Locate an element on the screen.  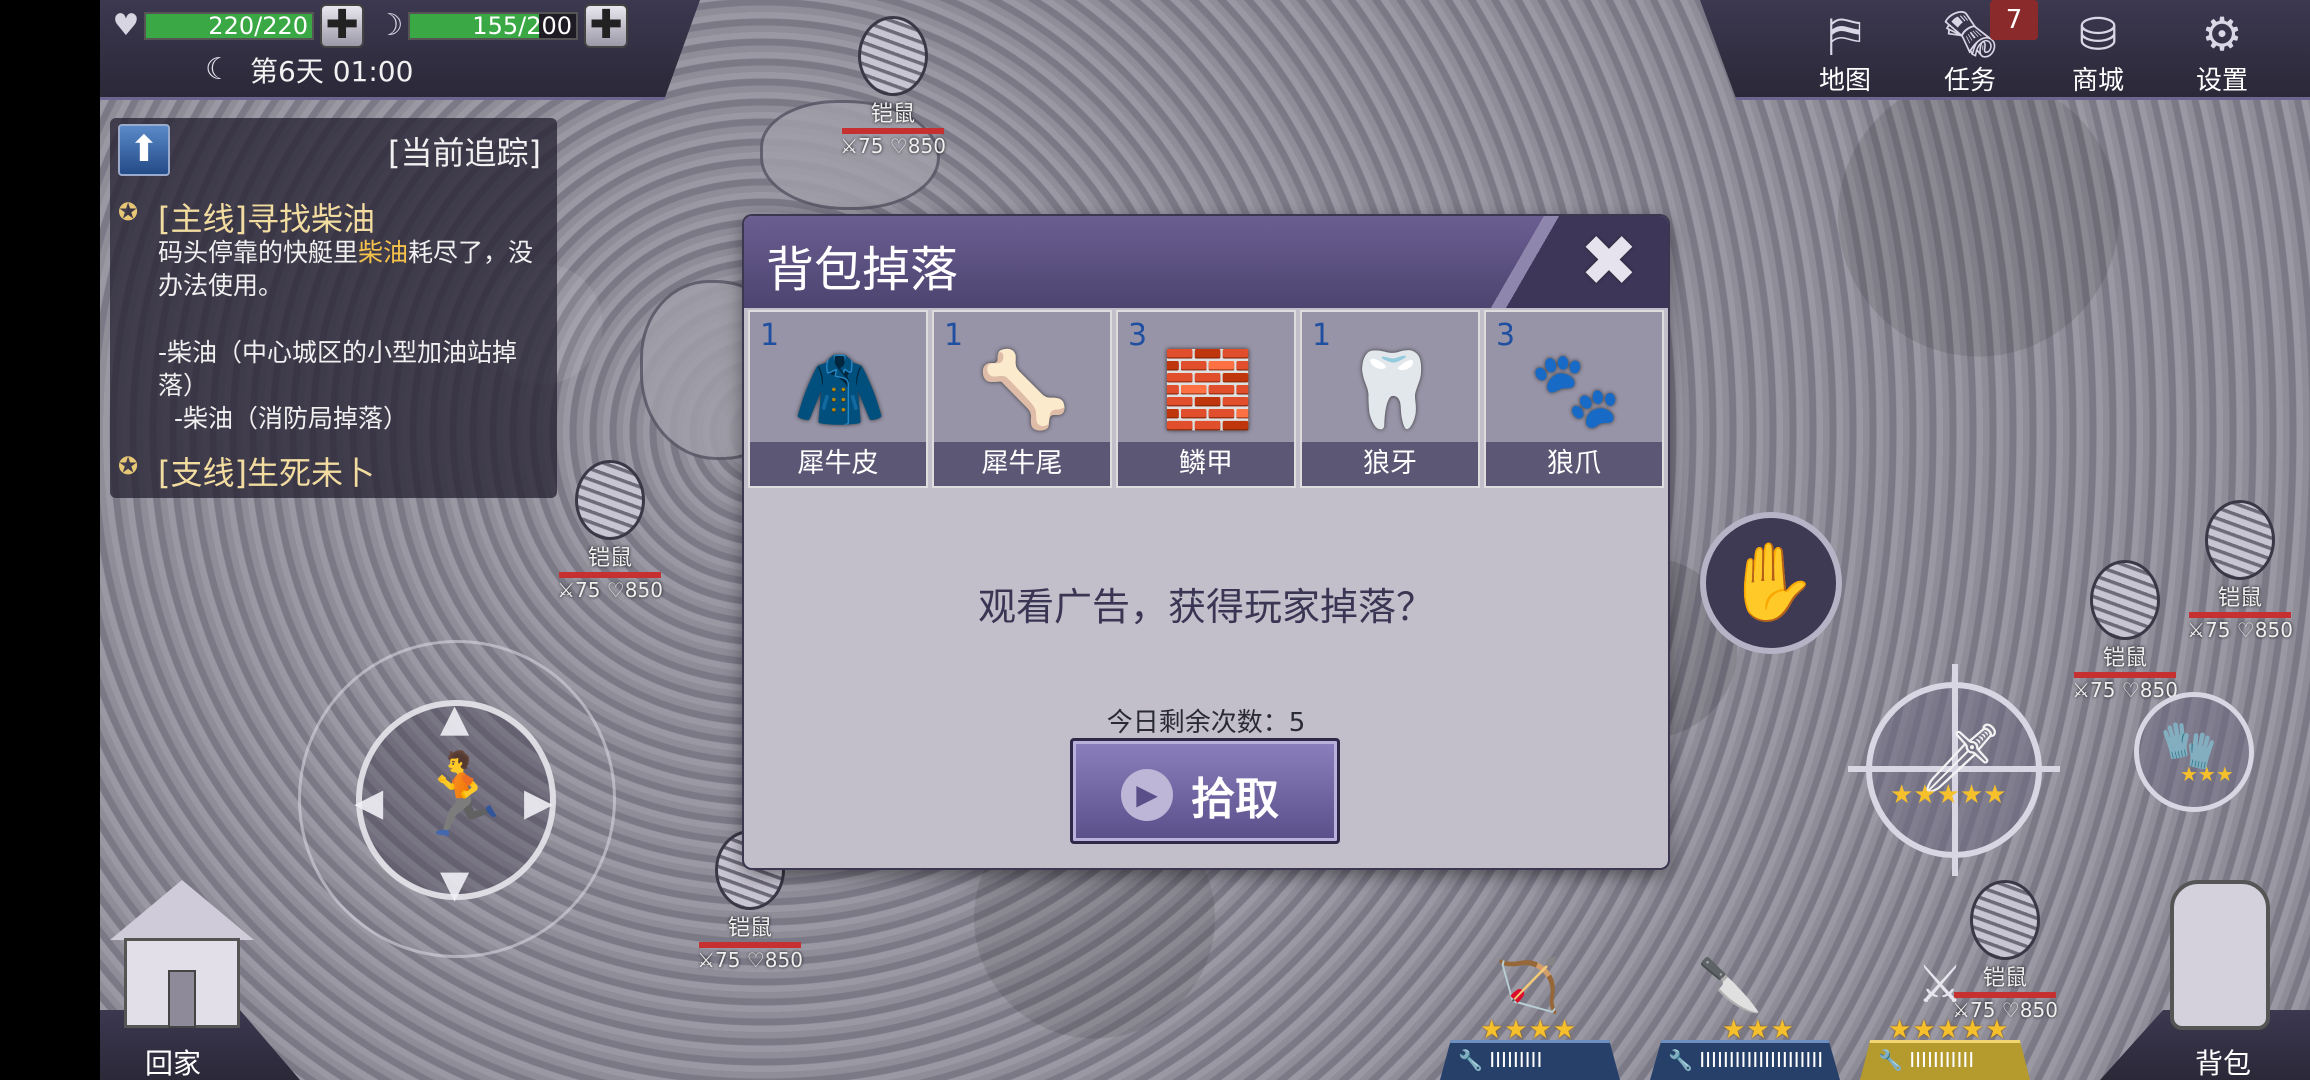
drop-item: 1 🦷 狼牙 is located at coordinates (1390, 399).